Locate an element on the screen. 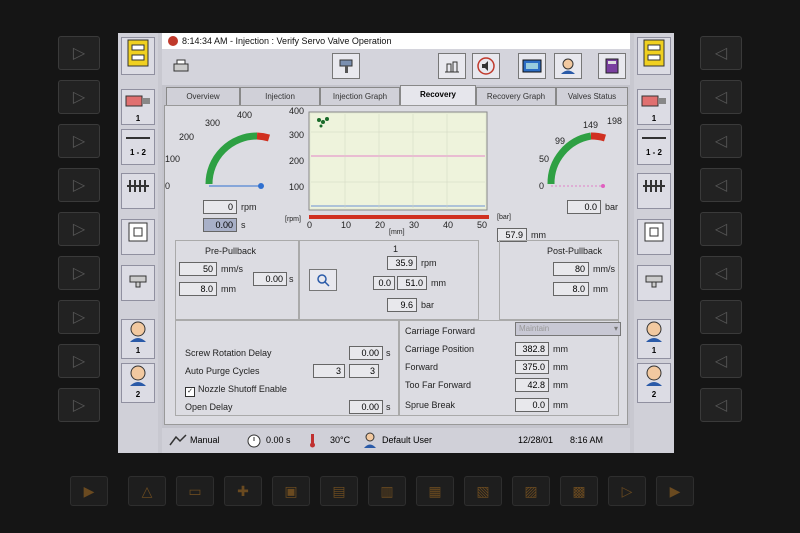 The image size is (800, 533). hw-key-right-1: ◁ is located at coordinates (721, 53).